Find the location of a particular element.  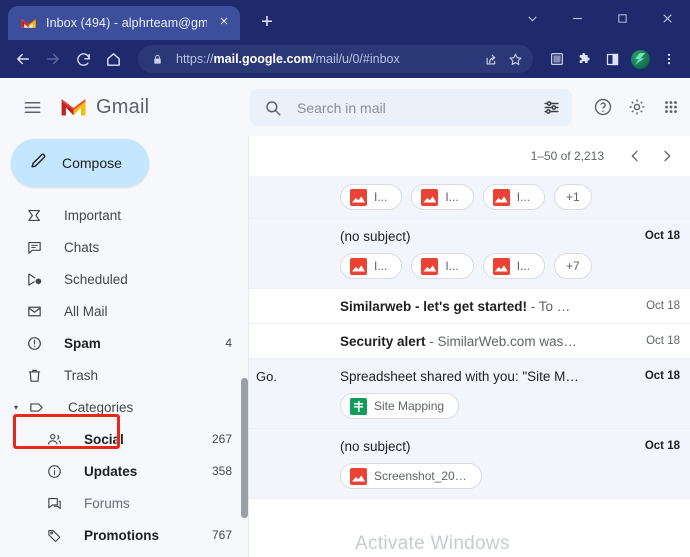

pagination-range: 1–50 of 2,213 is located at coordinates (567, 156).